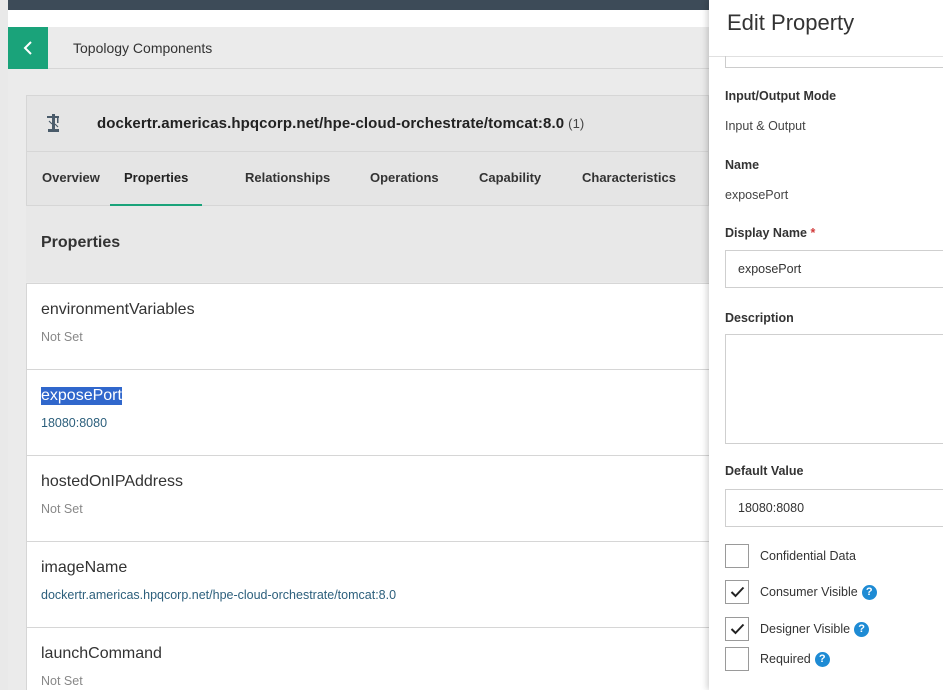 The image size is (943, 690). I want to click on top-navigation-bar, so click(358, 5).